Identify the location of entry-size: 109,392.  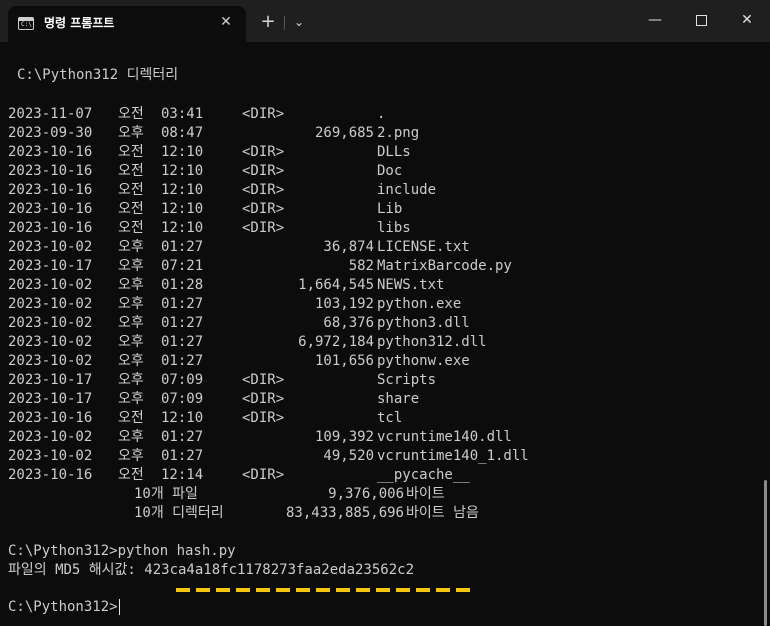
(344, 437).